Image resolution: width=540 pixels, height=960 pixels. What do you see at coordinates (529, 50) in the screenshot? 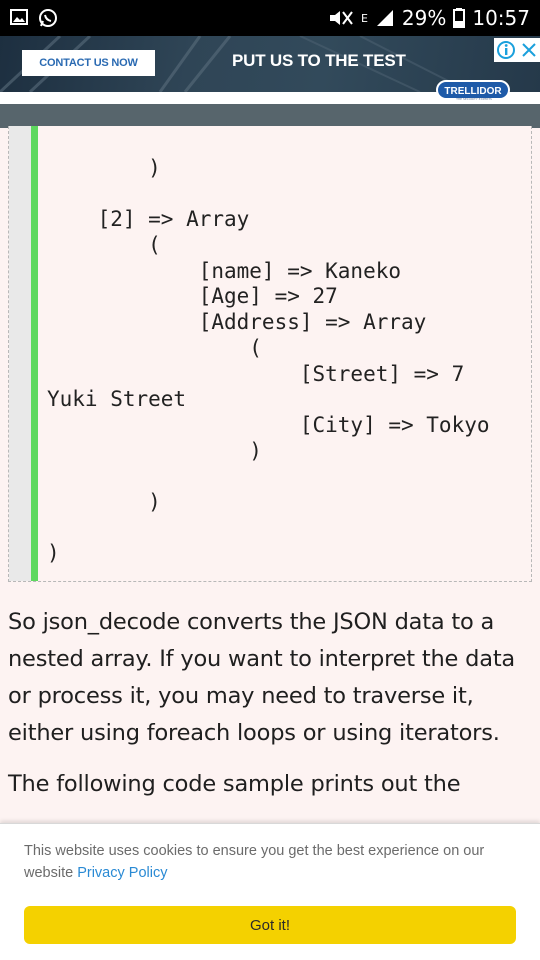
I see `ad-close-icon` at bounding box center [529, 50].